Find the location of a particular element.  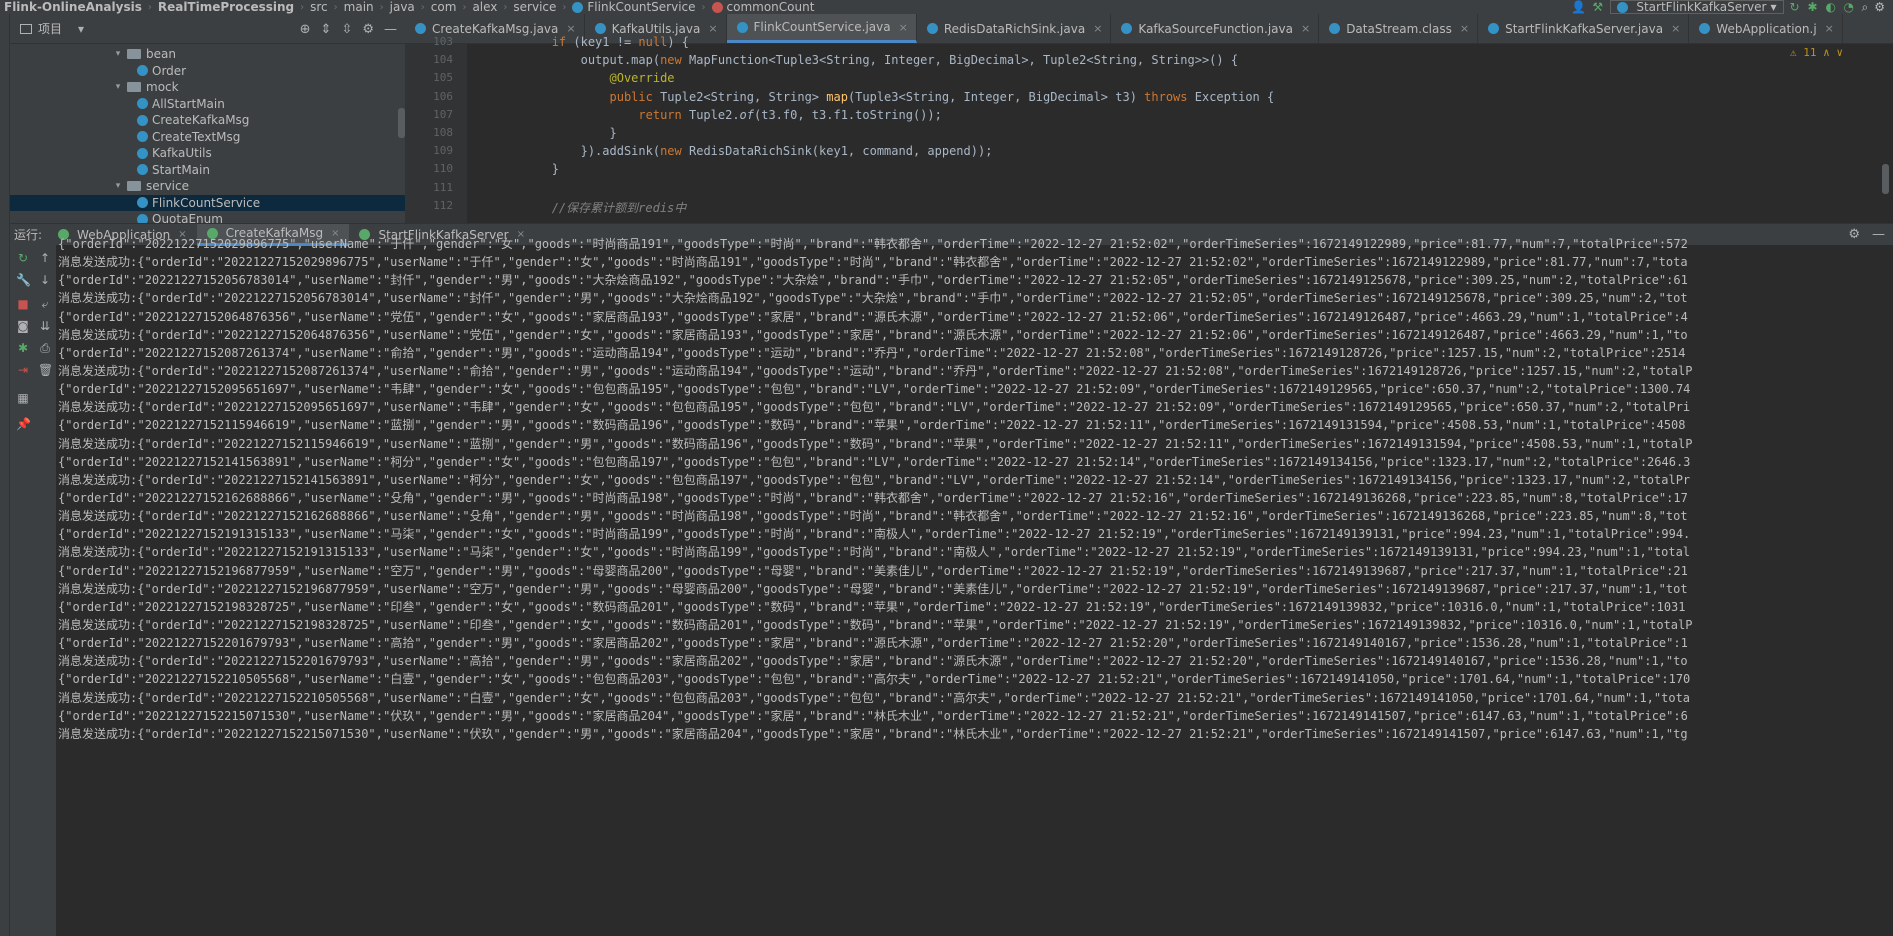

dropdown-icon: ▾ is located at coordinates (1773, 7).